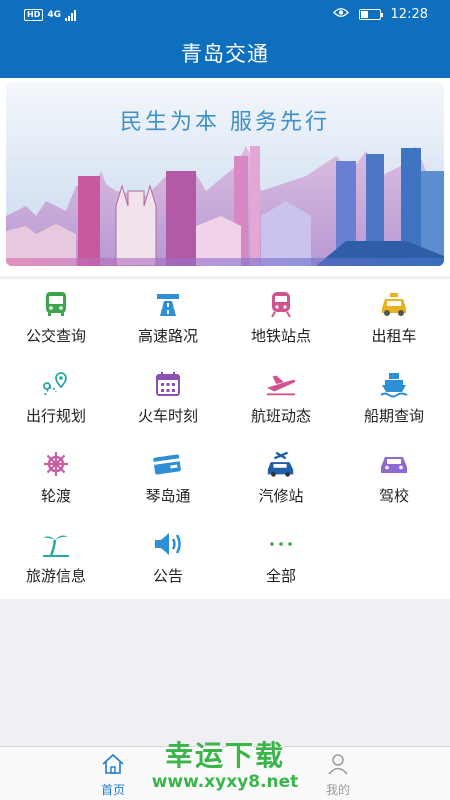 This screenshot has height=800, width=450. Describe the element at coordinates (281, 304) in the screenshot. I see `metro-icon` at that location.